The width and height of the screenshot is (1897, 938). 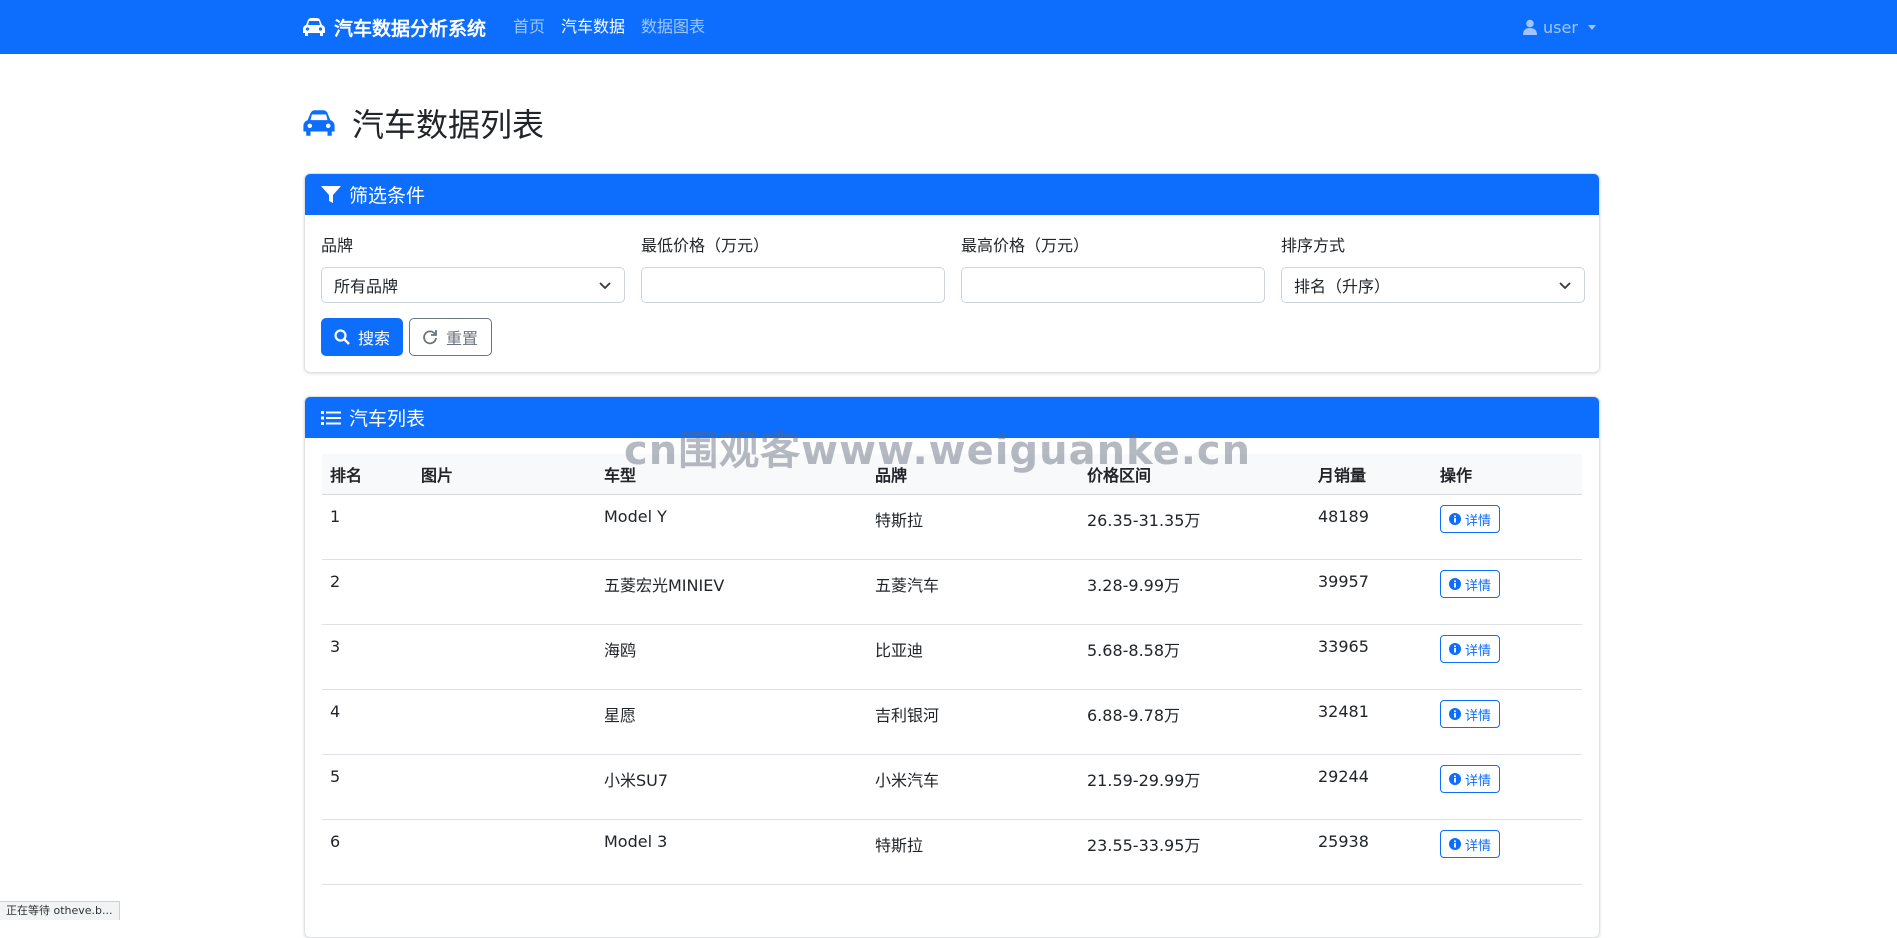 I want to click on col-header-rank: 排名, so click(x=367, y=474).